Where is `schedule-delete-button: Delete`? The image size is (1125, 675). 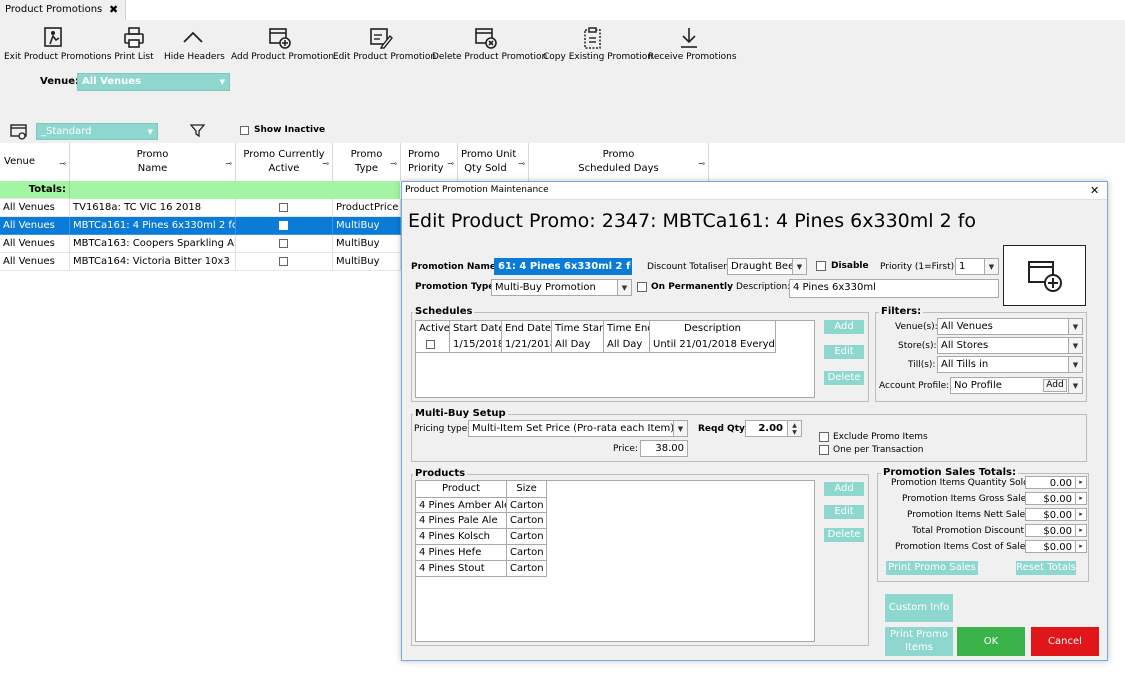 schedule-delete-button: Delete is located at coordinates (844, 378).